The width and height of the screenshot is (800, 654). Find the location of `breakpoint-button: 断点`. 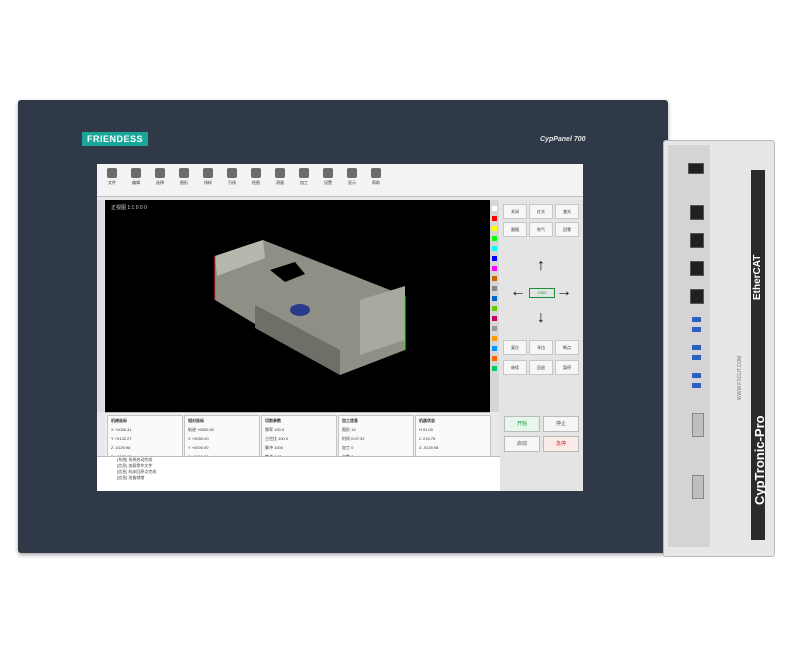

breakpoint-button: 断点 is located at coordinates (567, 347).